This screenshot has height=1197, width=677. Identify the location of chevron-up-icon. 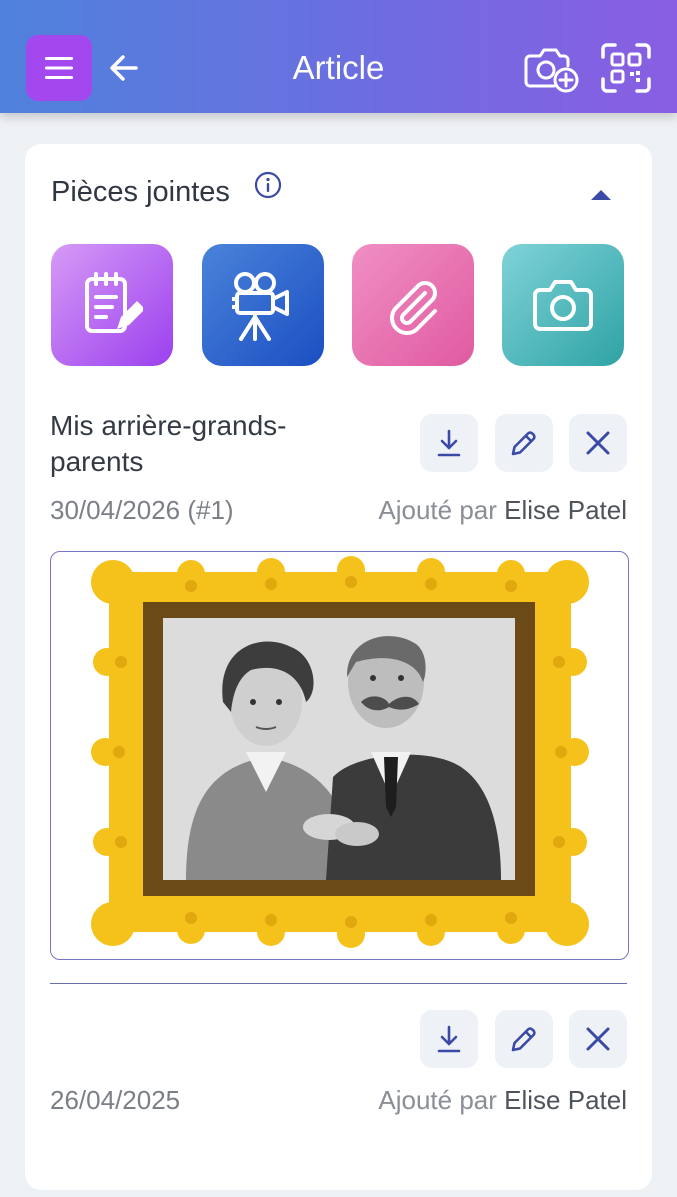
(601, 195).